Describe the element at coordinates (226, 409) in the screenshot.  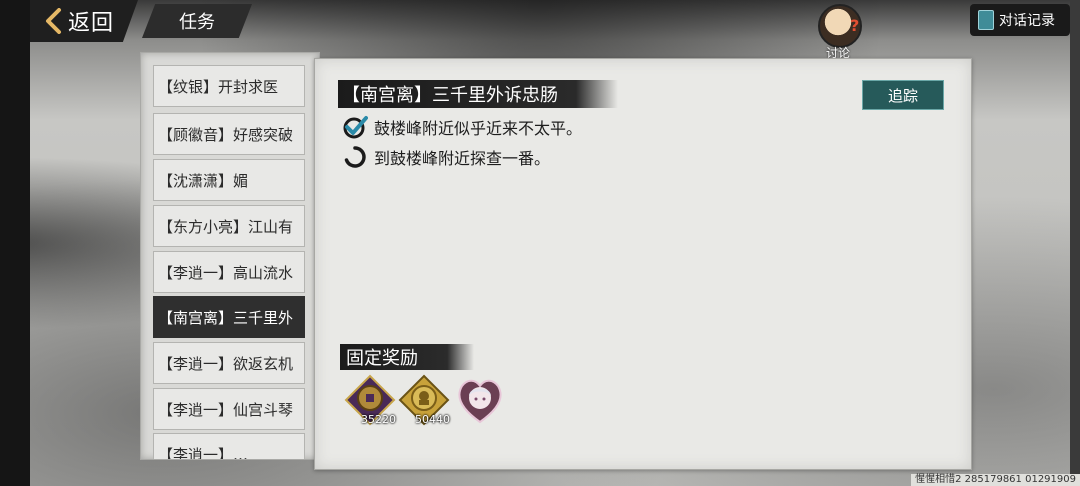
I see `quest-list-item-label: 【李逍一】仙宫斗琴` at that location.